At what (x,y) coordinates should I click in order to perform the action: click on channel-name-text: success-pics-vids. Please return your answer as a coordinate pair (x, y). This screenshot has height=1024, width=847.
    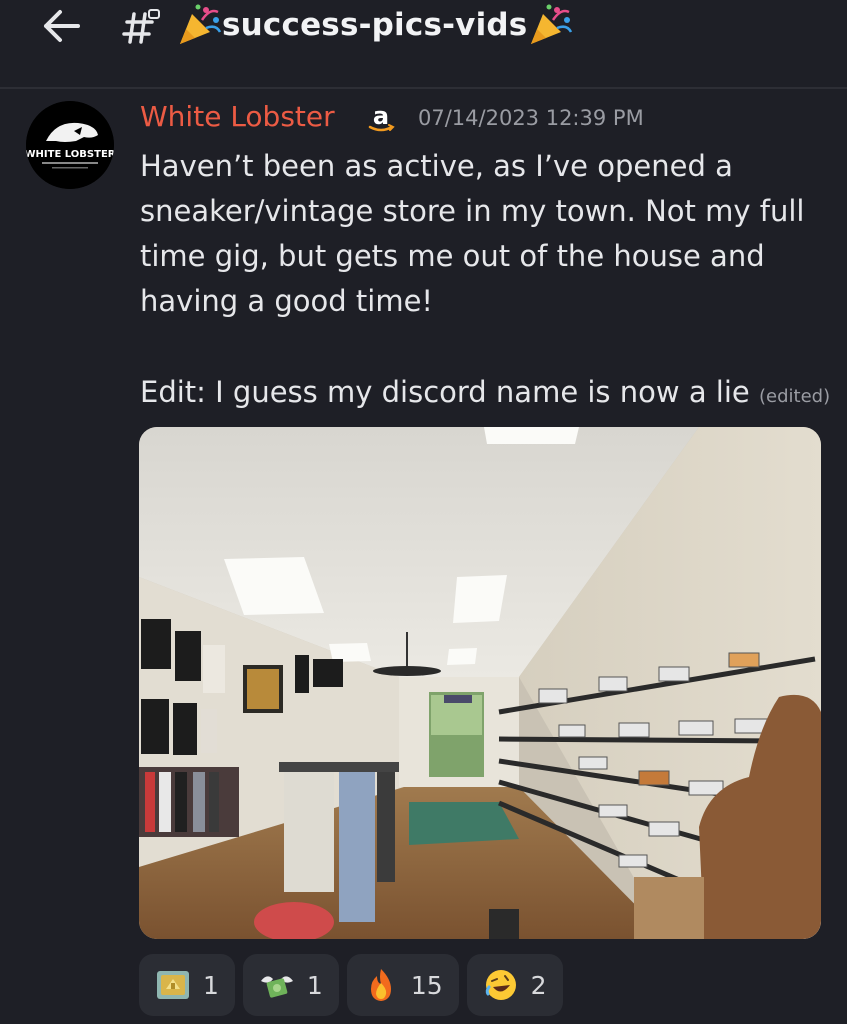
    Looking at the image, I should click on (375, 25).